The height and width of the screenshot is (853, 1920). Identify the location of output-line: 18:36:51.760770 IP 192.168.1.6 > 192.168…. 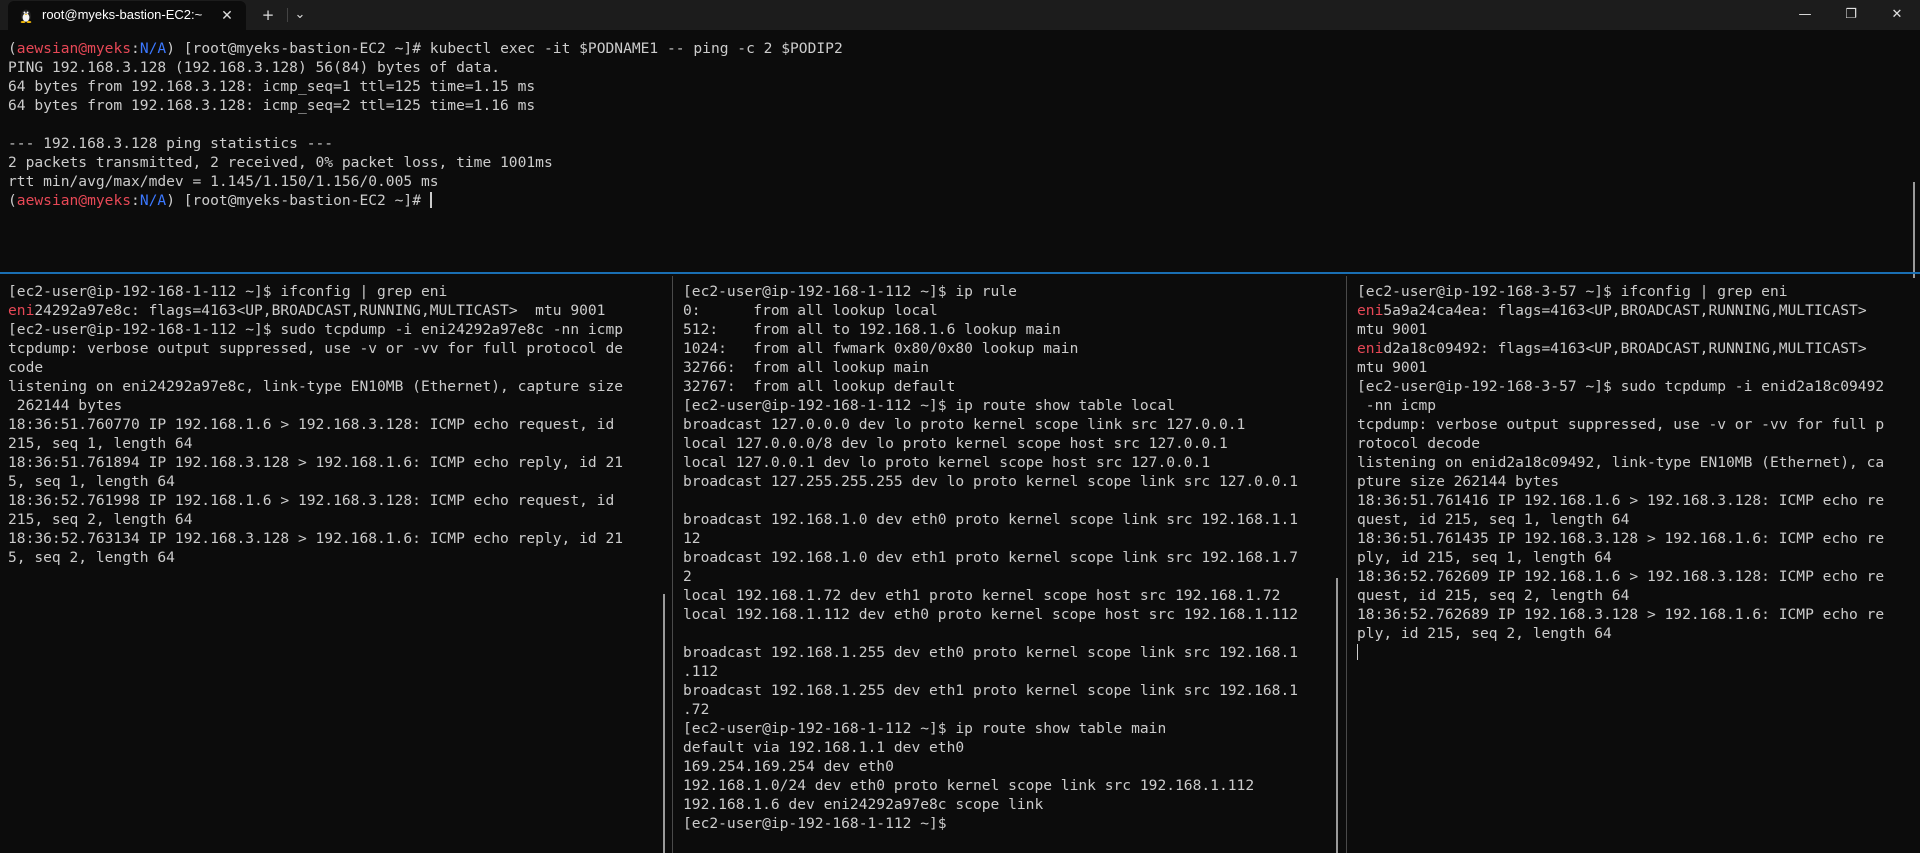
(316, 424).